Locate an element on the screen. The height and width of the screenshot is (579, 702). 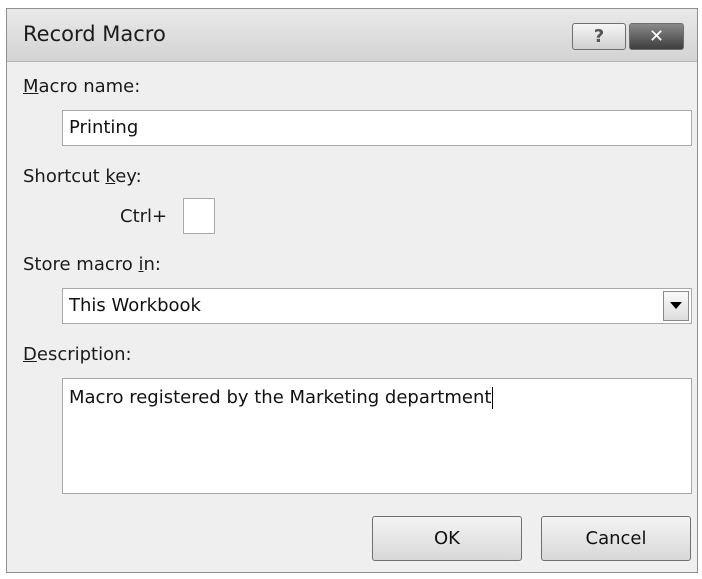
close-icon: ✕ is located at coordinates (656, 36).